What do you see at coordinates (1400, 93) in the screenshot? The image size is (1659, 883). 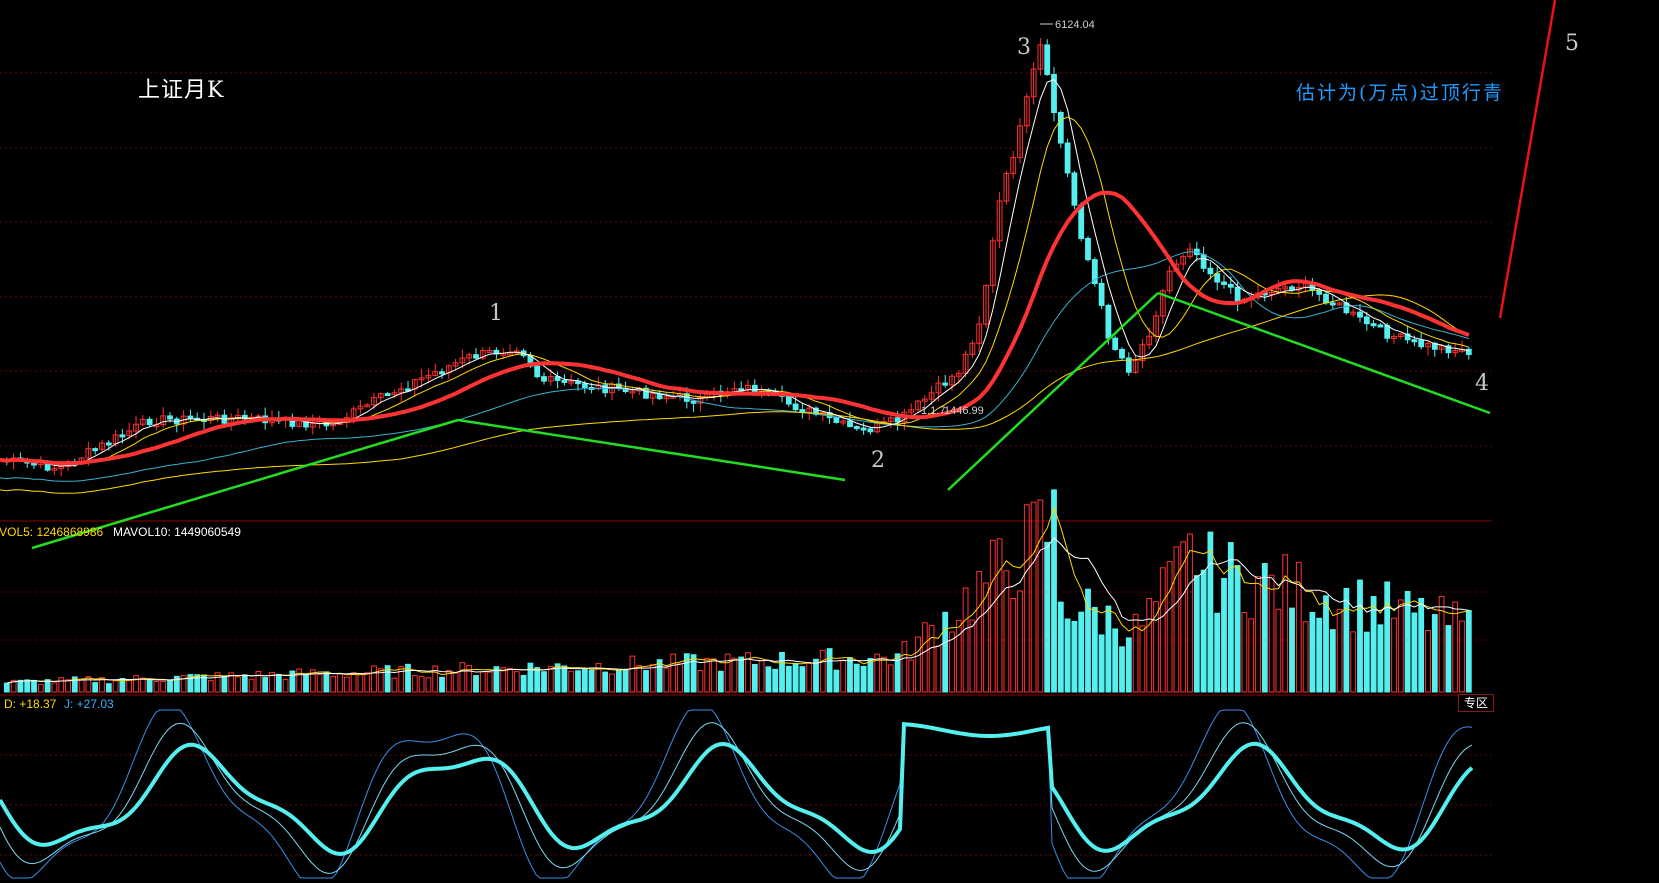 I see `annotation-note: 估计为(万点)过顶行青` at bounding box center [1400, 93].